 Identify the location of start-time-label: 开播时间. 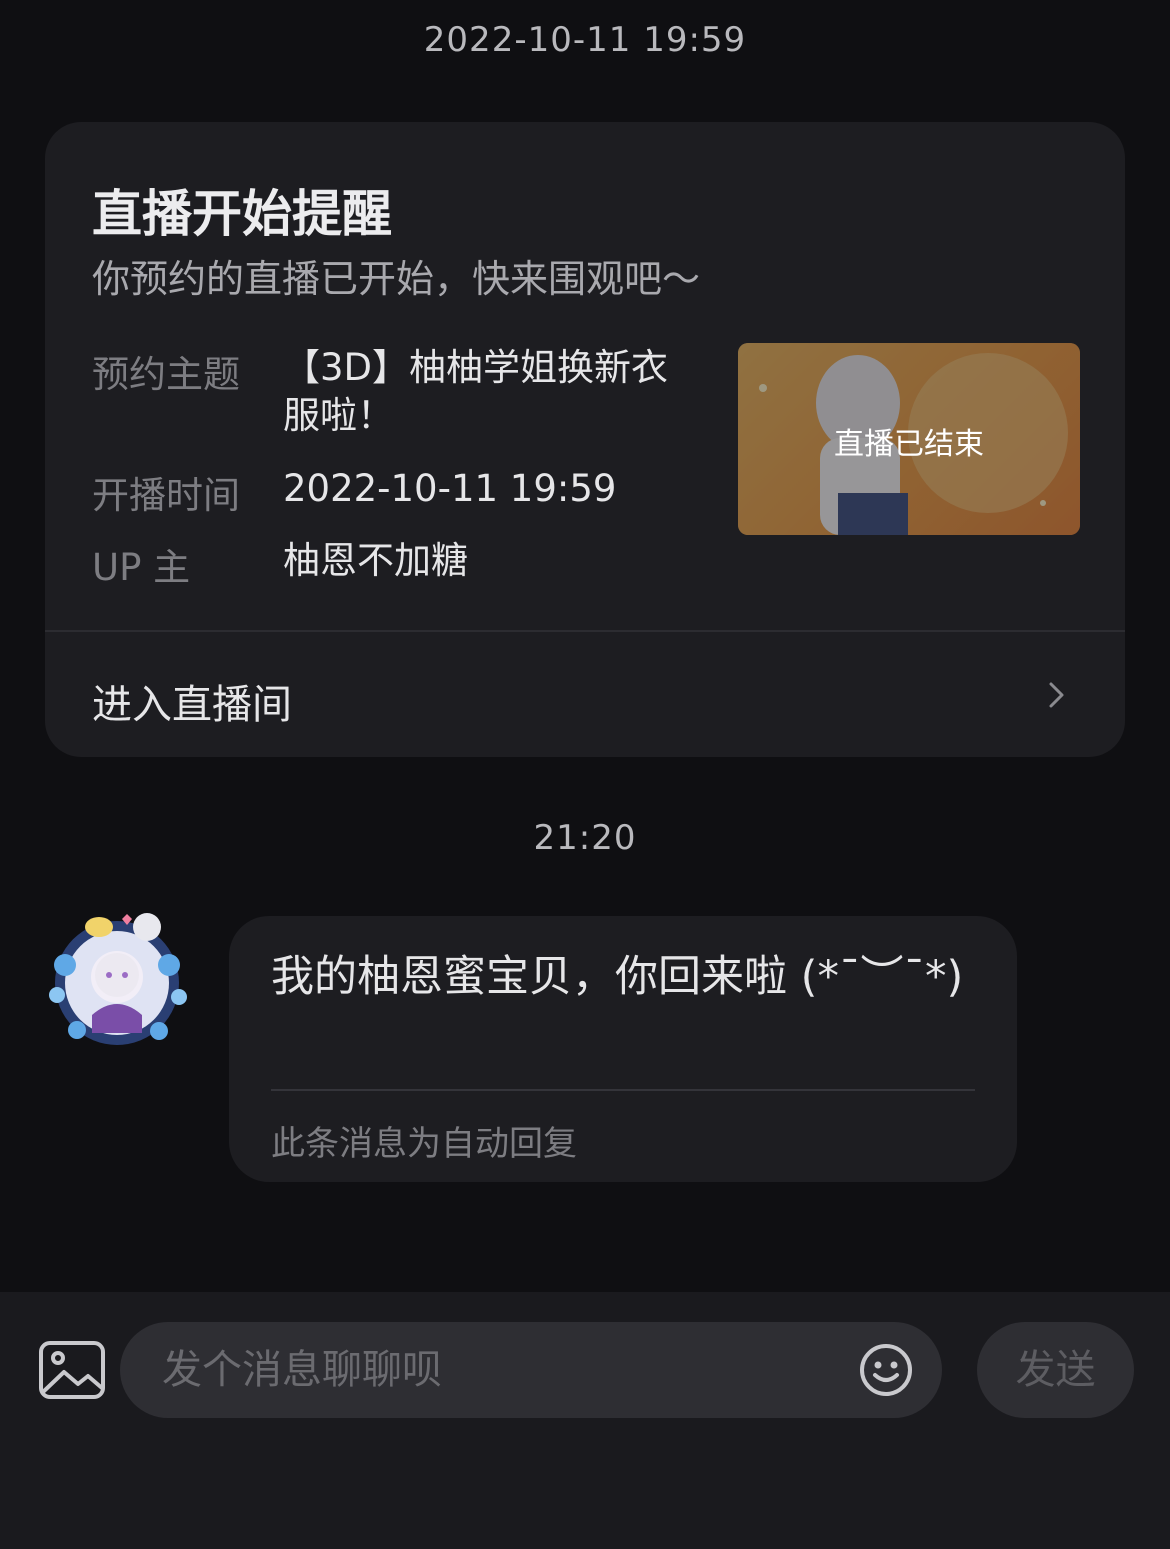
(166, 495).